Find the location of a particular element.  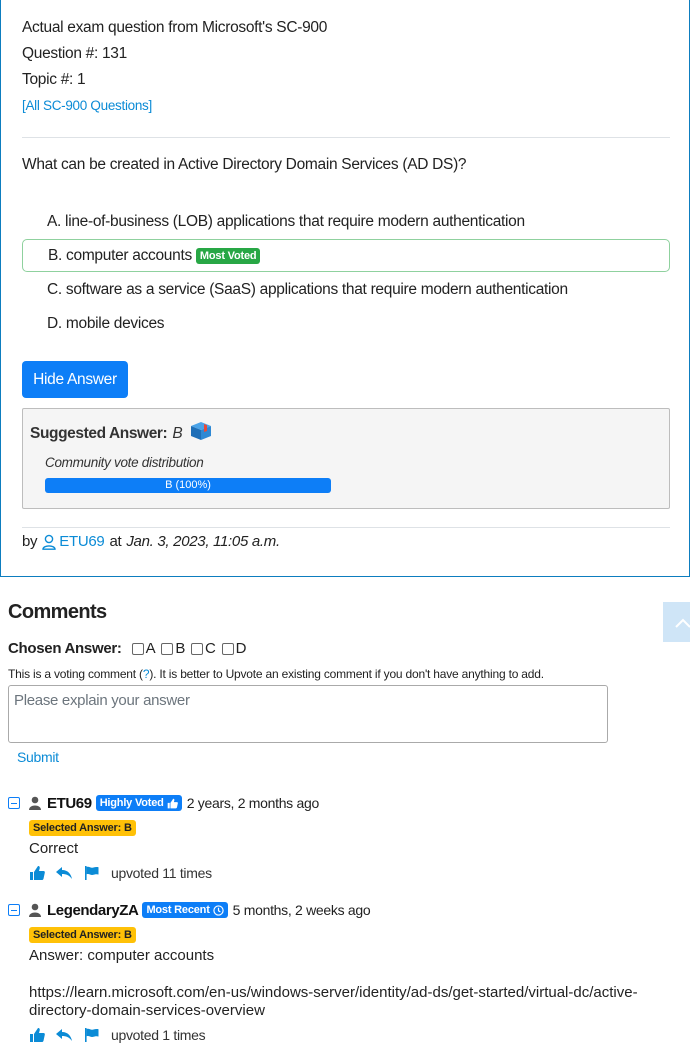

suggested-answer-label: Suggested Answer: is located at coordinates (99, 433).